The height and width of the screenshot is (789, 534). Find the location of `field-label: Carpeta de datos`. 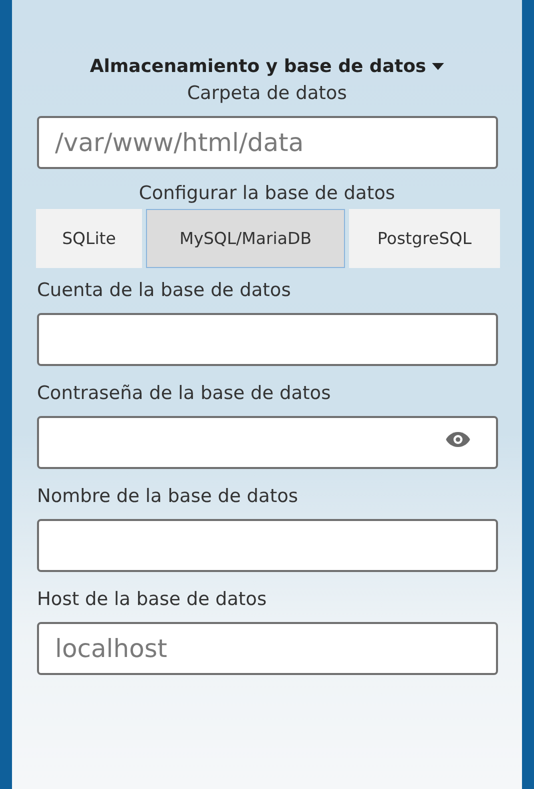

field-label: Carpeta de datos is located at coordinates (267, 93).